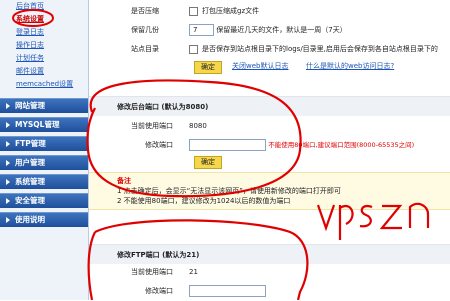  What do you see at coordinates (229, 191) in the screenshot?
I see `note-line-1: 1 点击确定后，会显示“无法显示该网页”，请使用新修改的端口打开即可` at bounding box center [229, 191].